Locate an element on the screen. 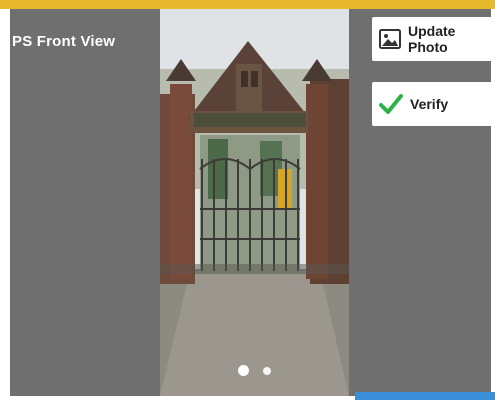 This screenshot has width=495, height=400. verify-label: Verify is located at coordinates (429, 104).